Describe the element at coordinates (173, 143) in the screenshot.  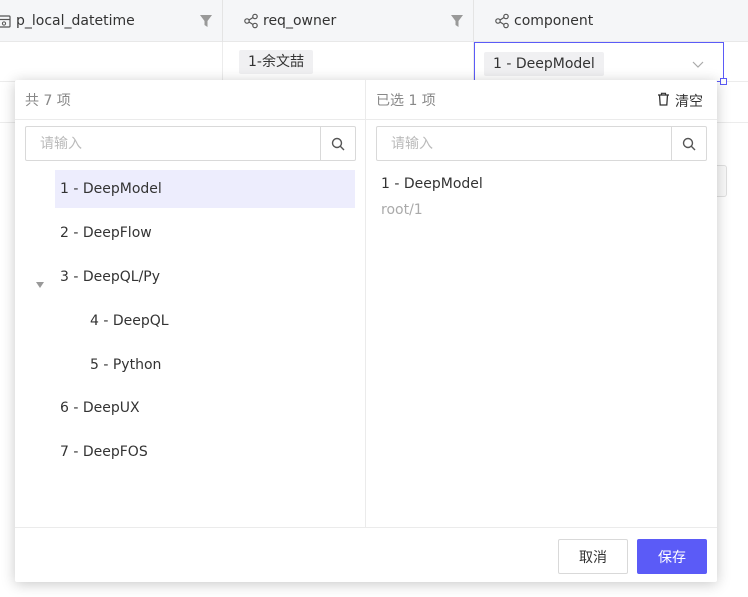
I see `options-search-input` at that location.